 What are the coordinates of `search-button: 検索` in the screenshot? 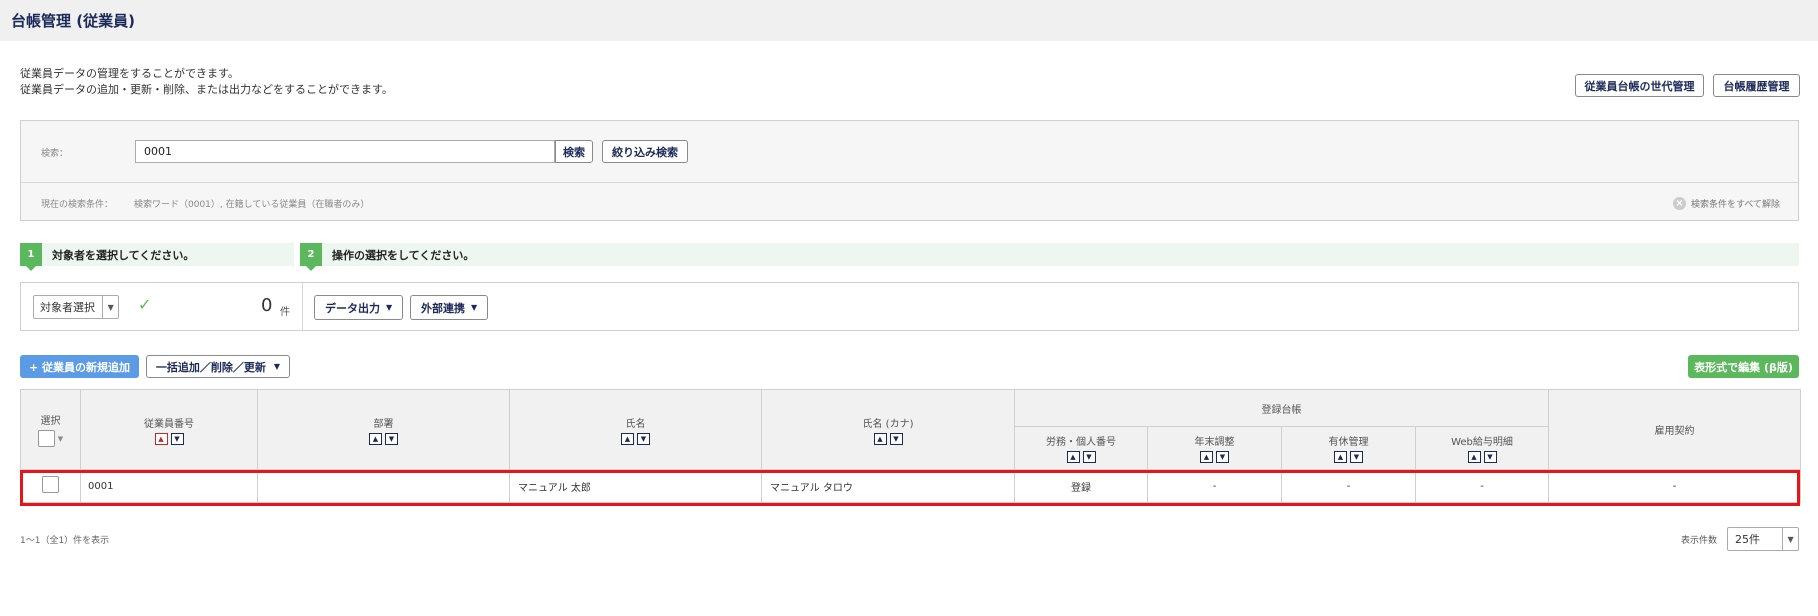 It's located at (574, 151).